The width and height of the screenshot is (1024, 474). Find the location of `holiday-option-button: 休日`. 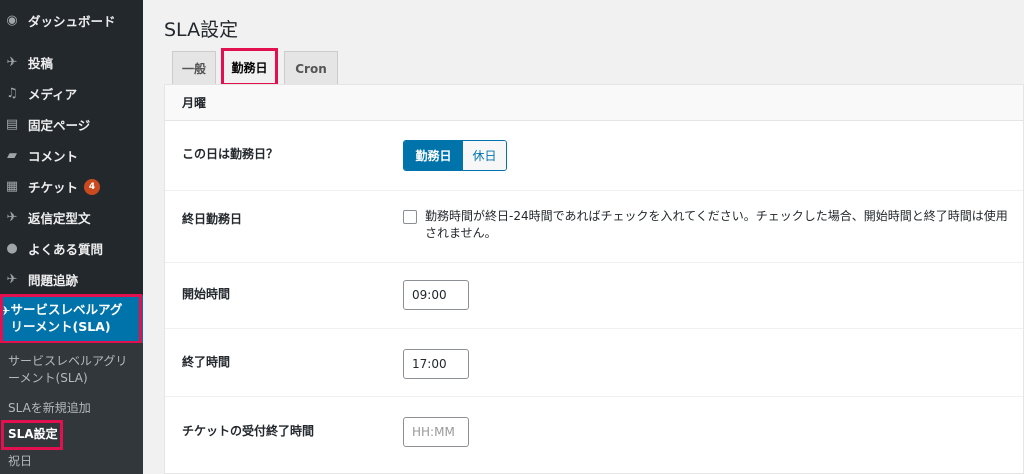

holiday-option-button: 休日 is located at coordinates (484, 155).